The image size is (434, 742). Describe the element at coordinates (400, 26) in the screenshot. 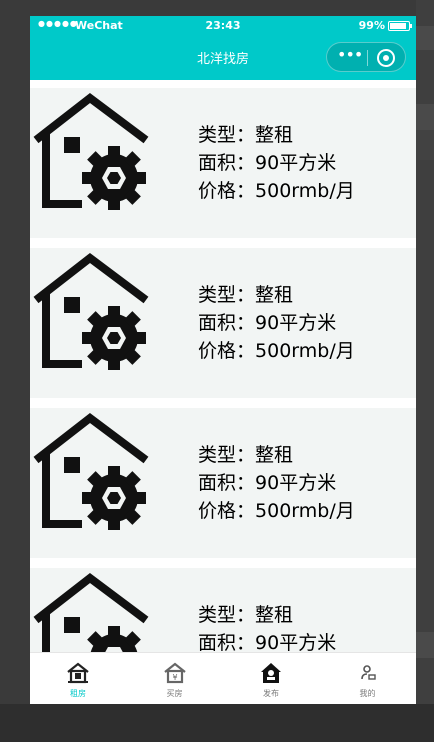

I see `battery-icon` at that location.